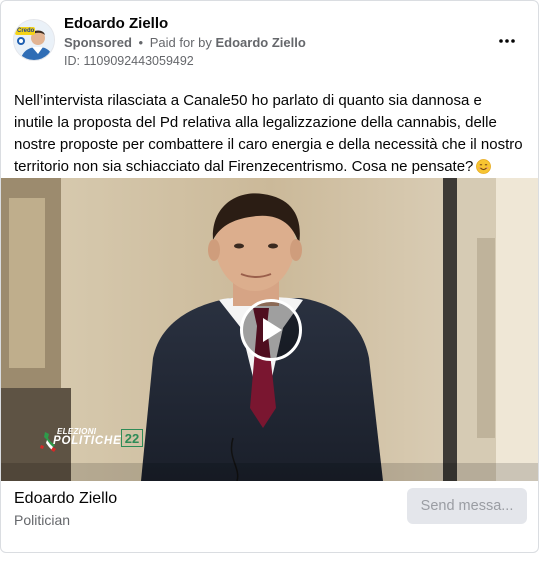 The height and width of the screenshot is (562, 539). I want to click on footer-page-category: Politician, so click(42, 520).